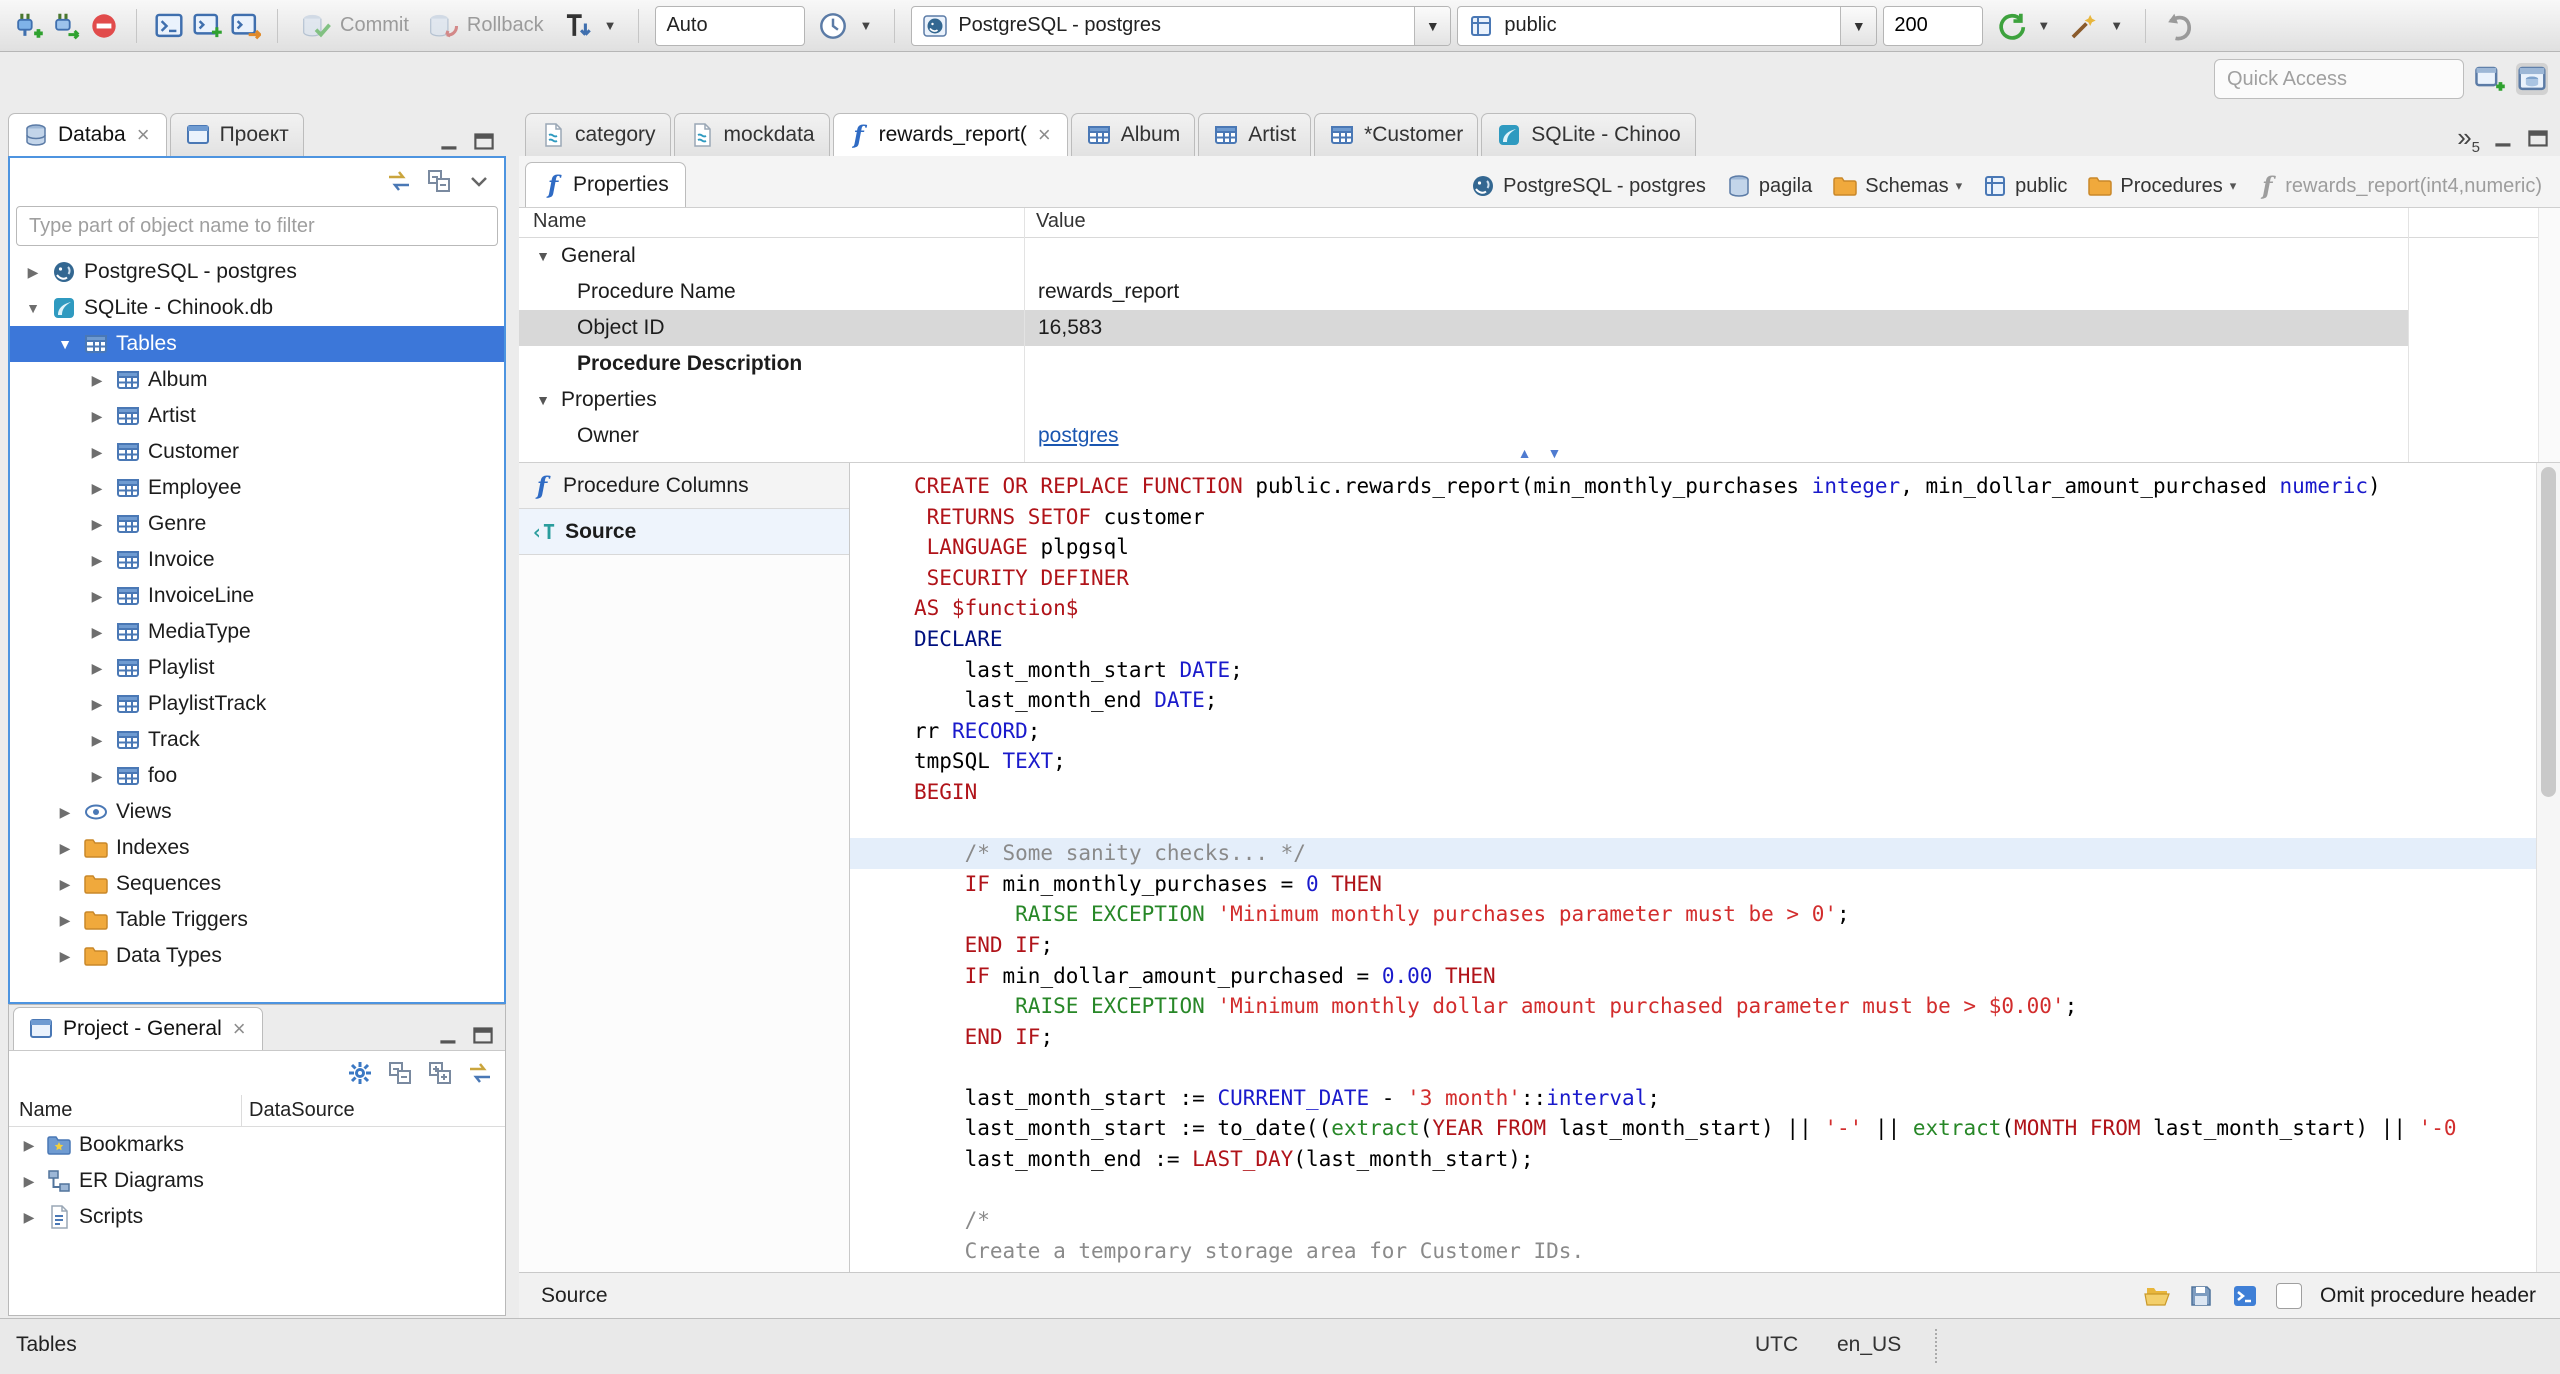 The width and height of the screenshot is (2560, 1374). Describe the element at coordinates (1463, 256) in the screenshot. I see `property-row-general: ▼ General` at that location.